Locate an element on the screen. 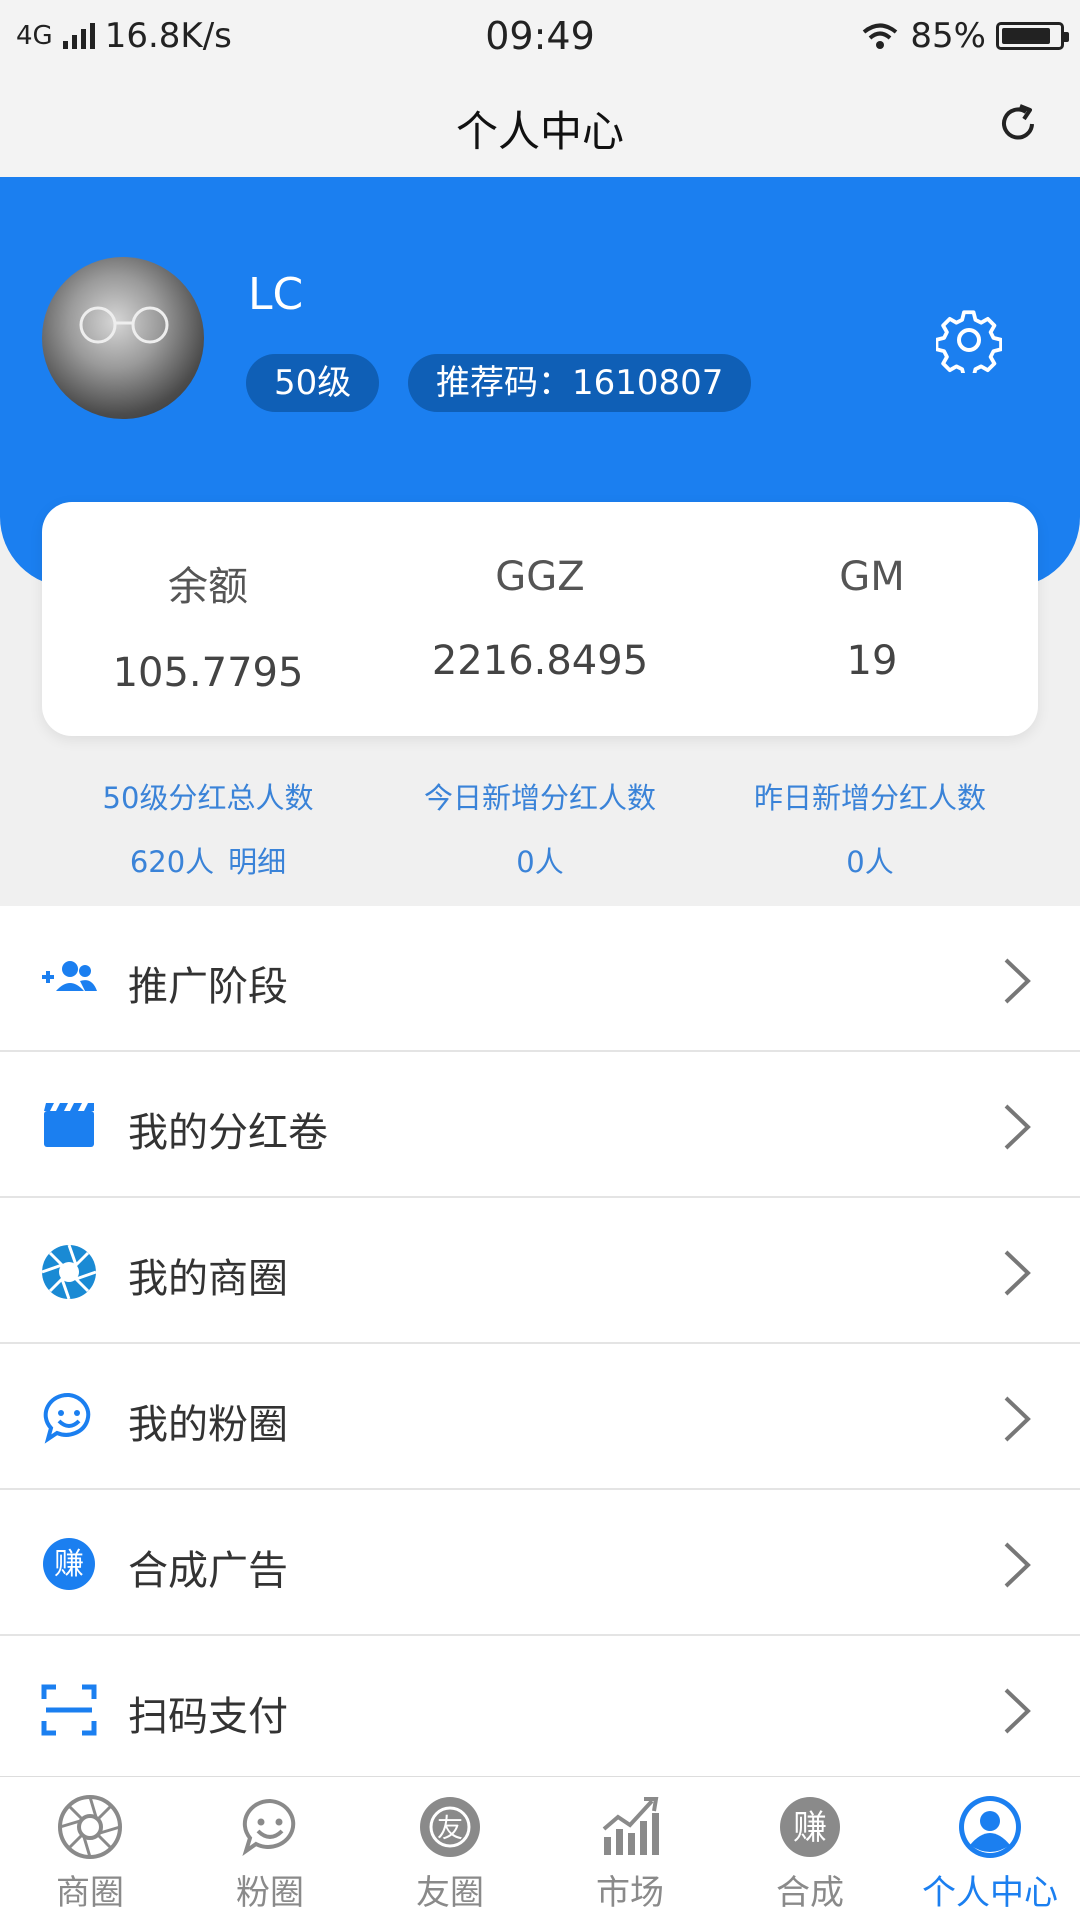  refresh-icon is located at coordinates (1018, 124).